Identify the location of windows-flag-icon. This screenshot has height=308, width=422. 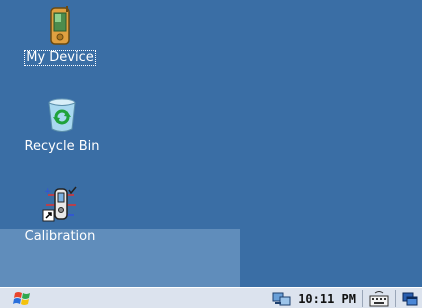
(21, 298).